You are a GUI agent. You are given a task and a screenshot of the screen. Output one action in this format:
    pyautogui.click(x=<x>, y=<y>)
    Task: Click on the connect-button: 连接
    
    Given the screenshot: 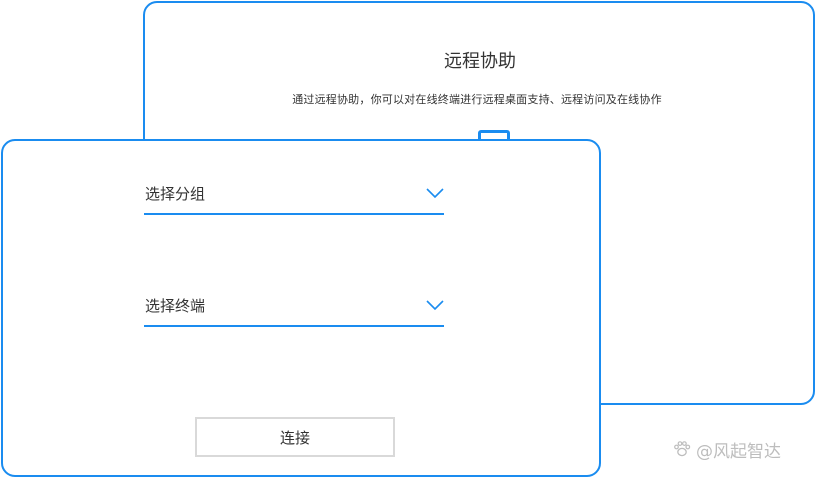 What is the action you would take?
    pyautogui.click(x=295, y=437)
    